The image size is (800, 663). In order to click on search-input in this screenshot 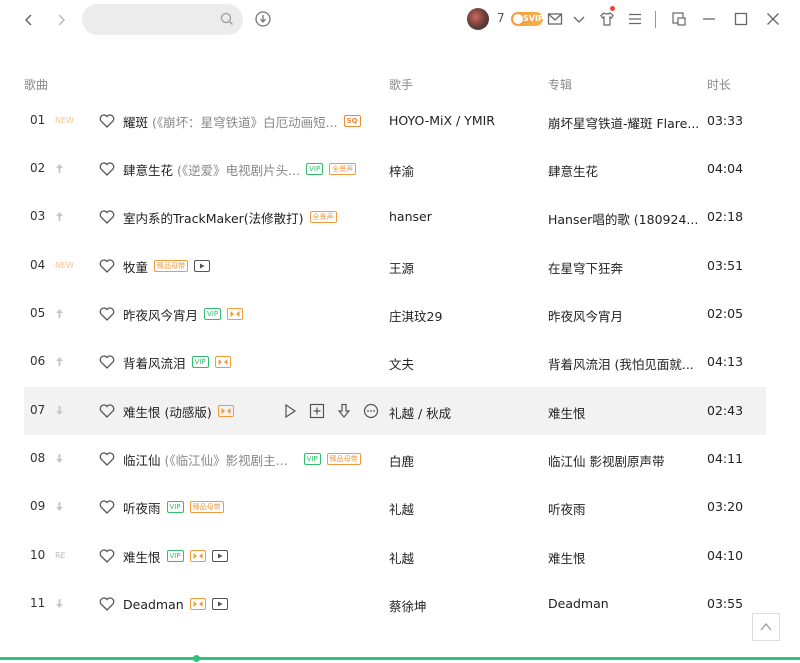, I will do `click(154, 19)`.